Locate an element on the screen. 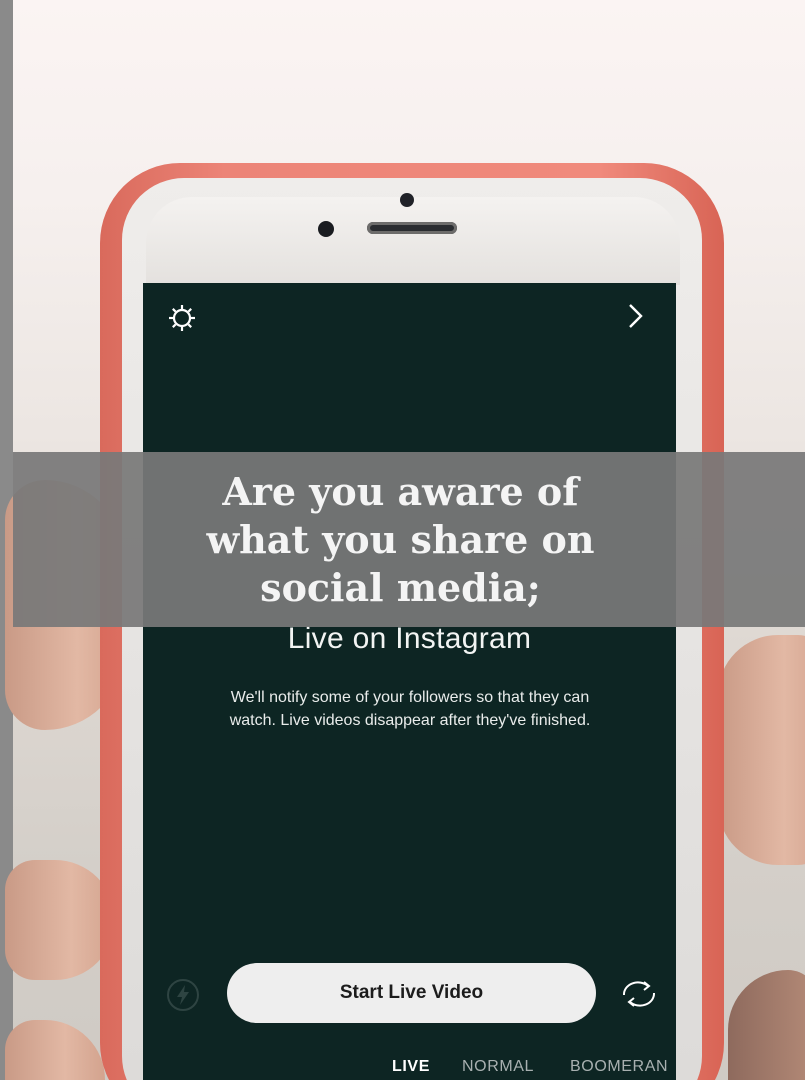 The width and height of the screenshot is (805, 1080). tab-boomerang: BOOMERAN is located at coordinates (619, 1067).